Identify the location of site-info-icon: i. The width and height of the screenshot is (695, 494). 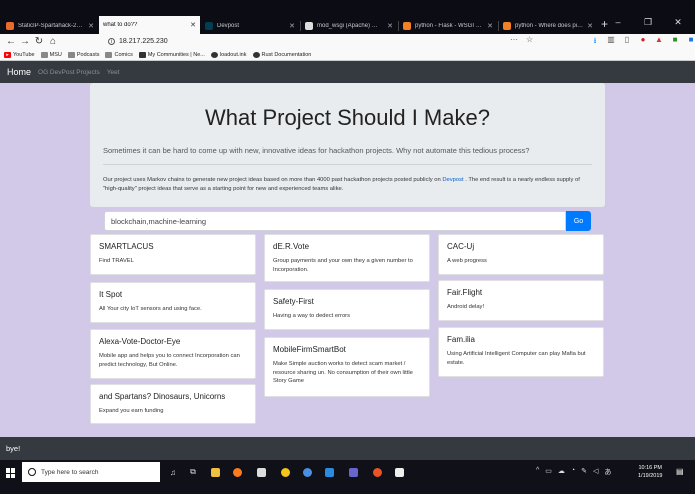
(111, 41).